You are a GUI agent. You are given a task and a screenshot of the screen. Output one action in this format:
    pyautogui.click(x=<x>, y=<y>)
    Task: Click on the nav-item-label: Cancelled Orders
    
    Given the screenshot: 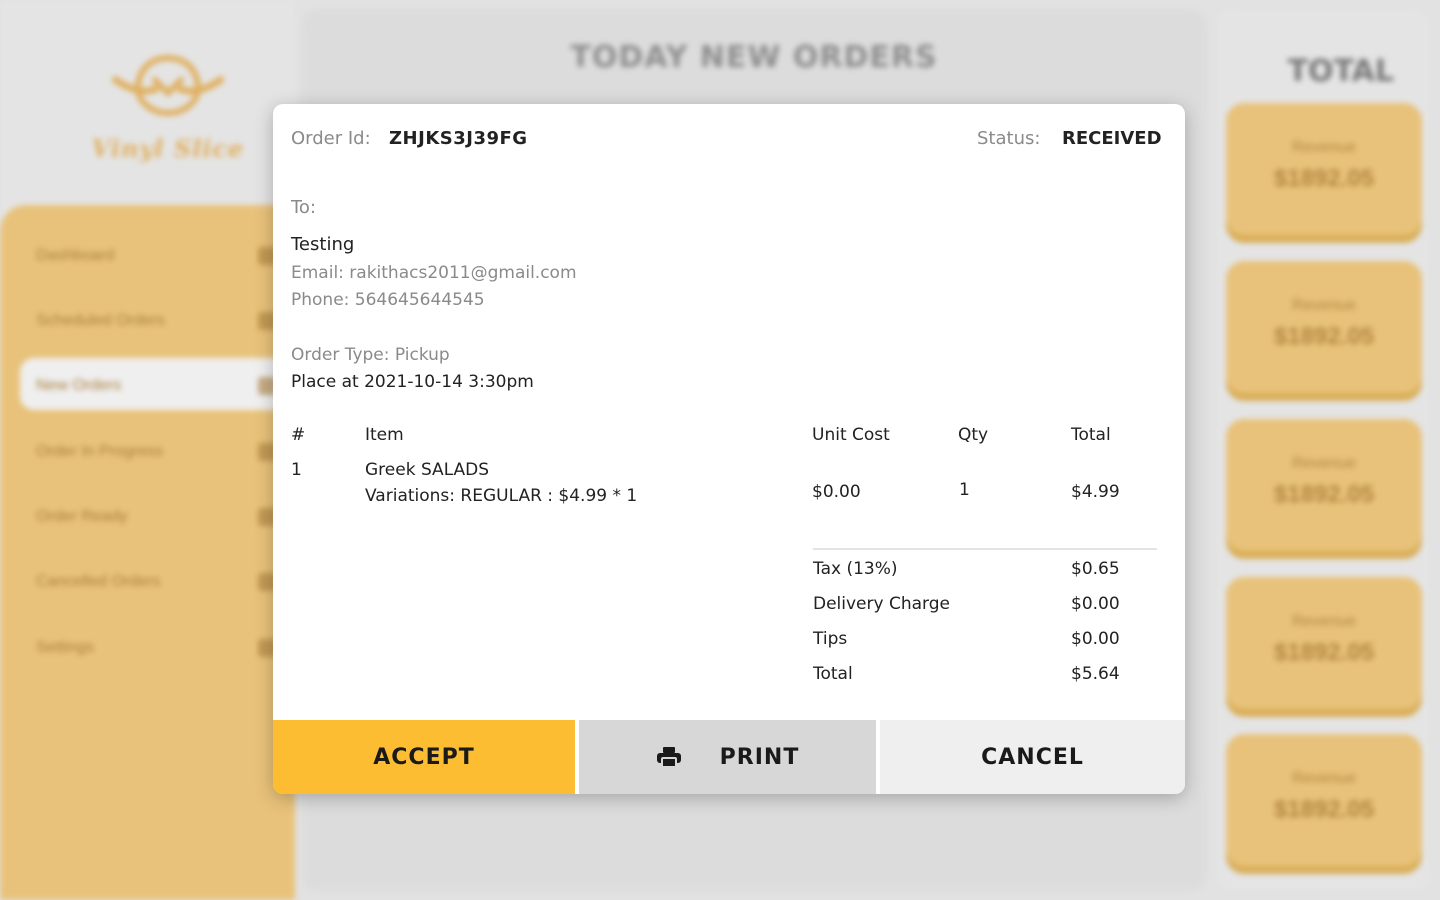 What is the action you would take?
    pyautogui.click(x=98, y=581)
    